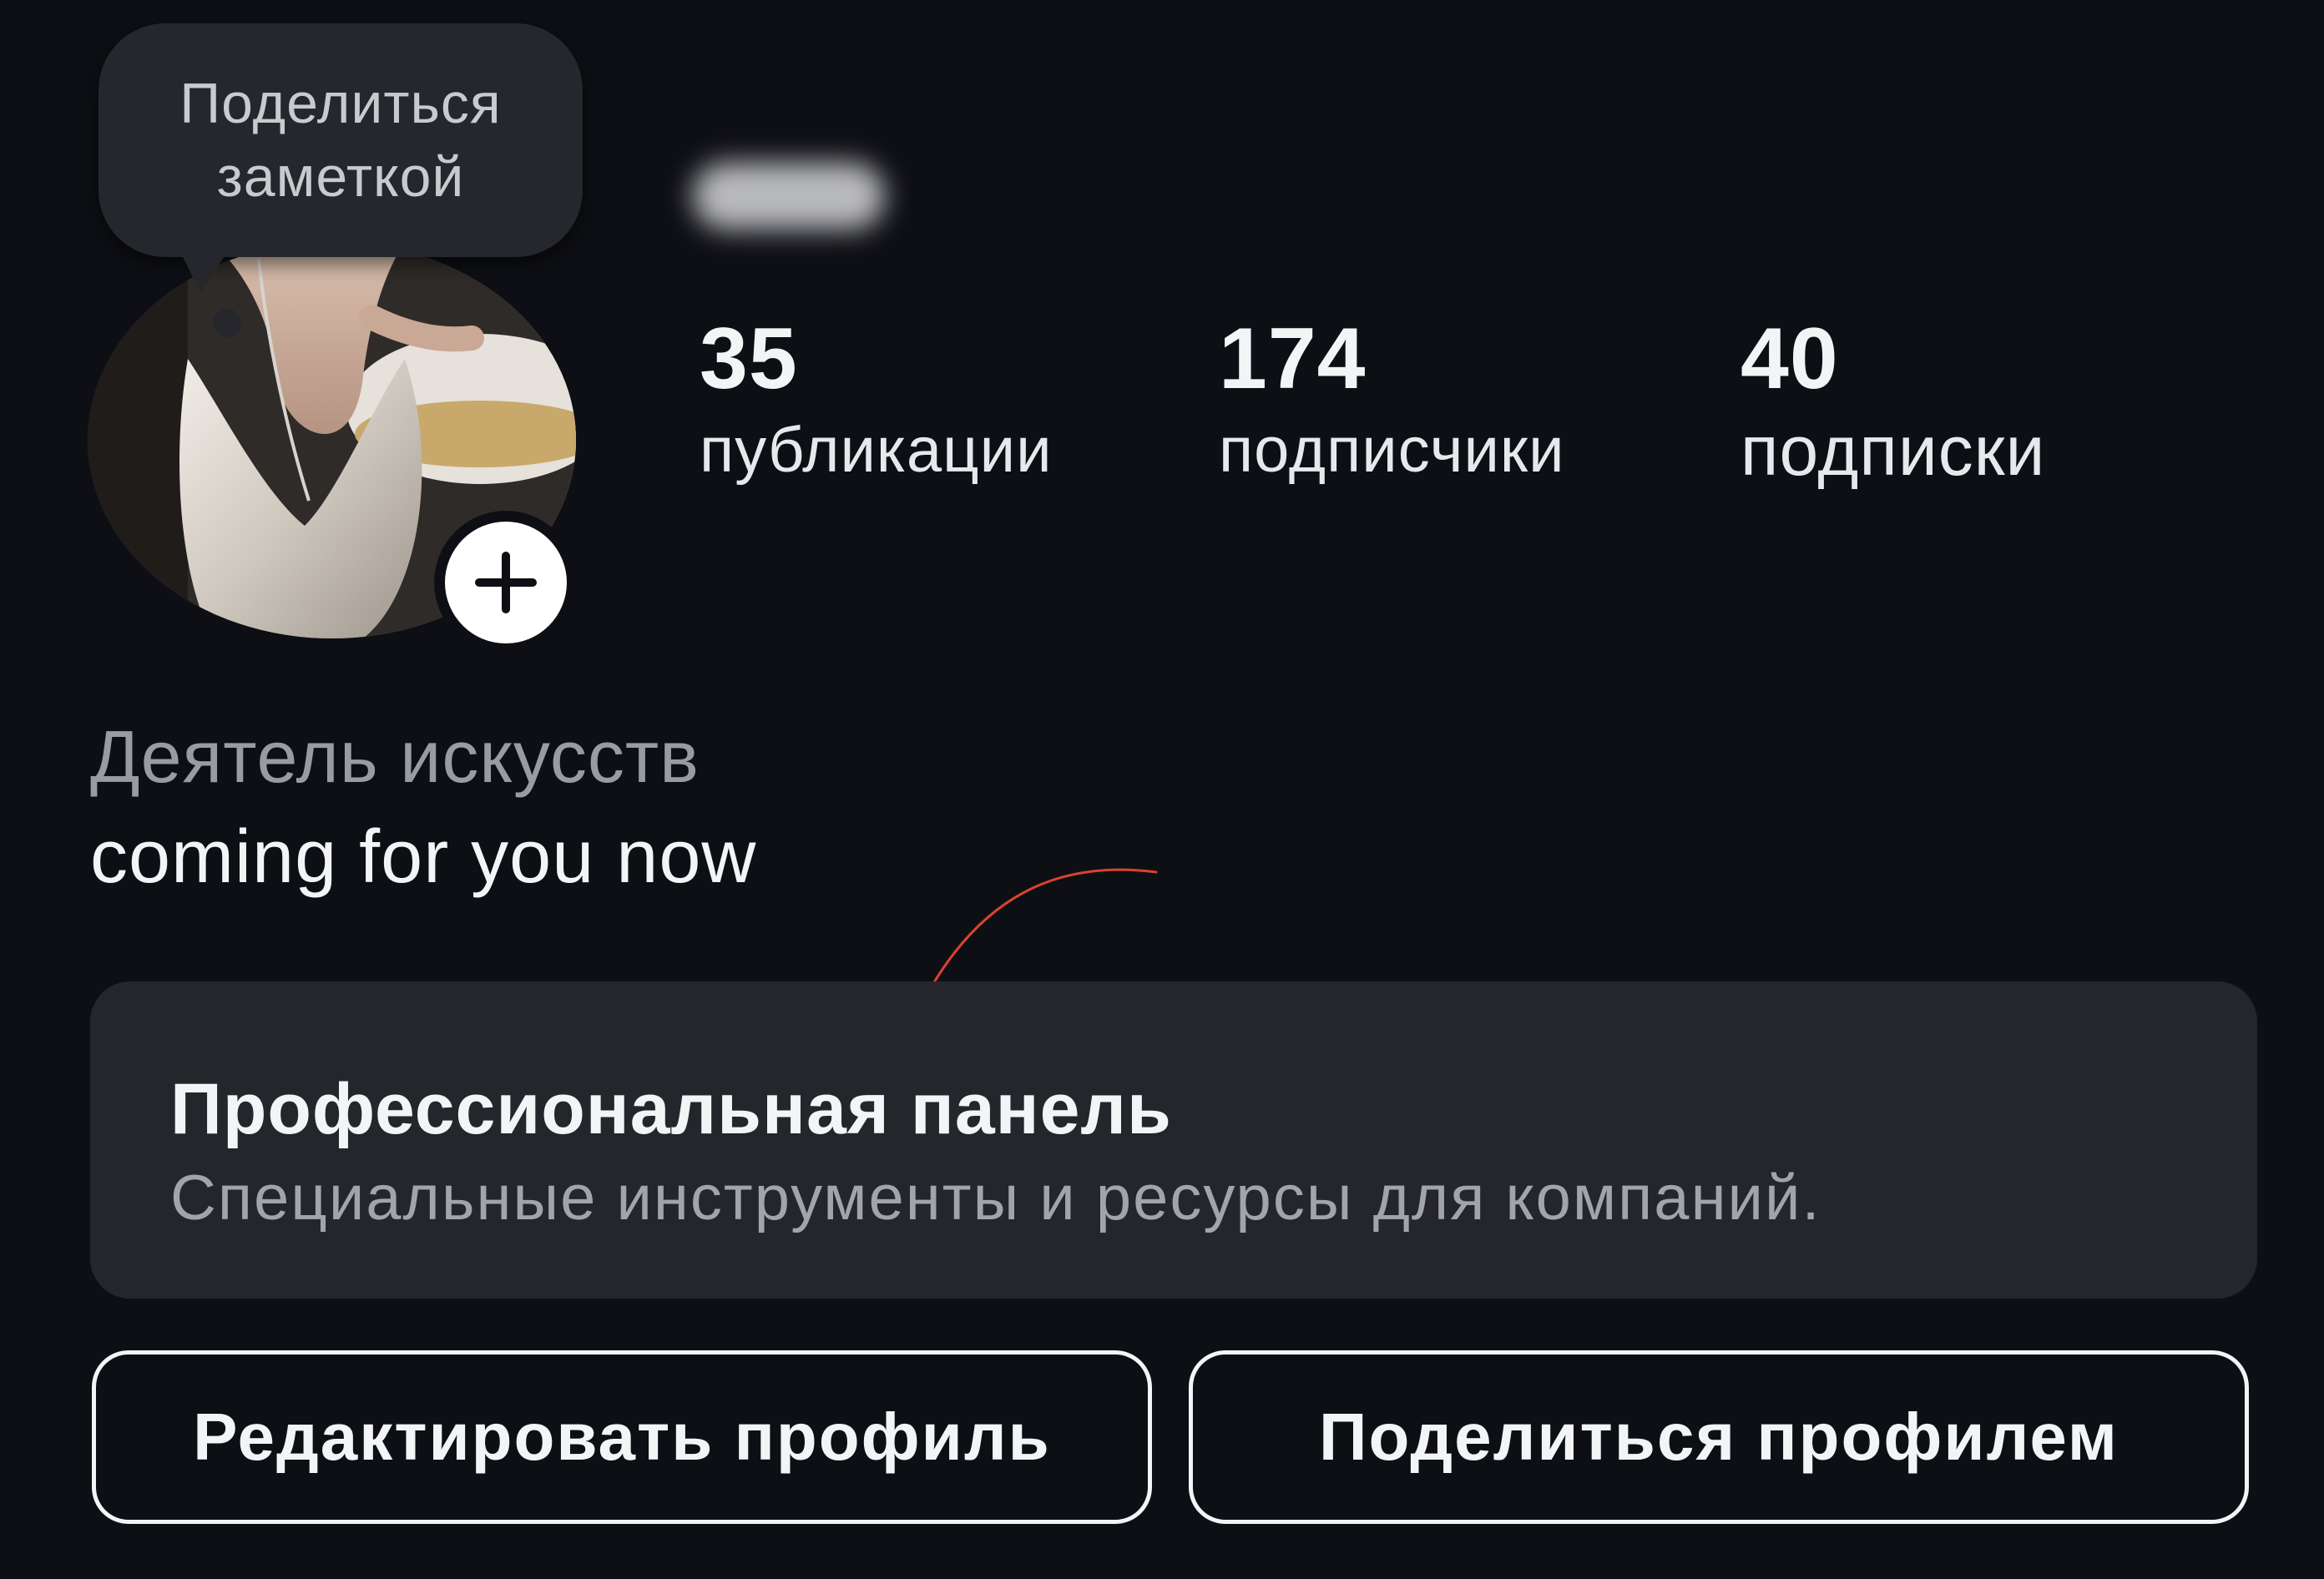 The width and height of the screenshot is (2324, 1579). I want to click on add-story-circle, so click(506, 582).